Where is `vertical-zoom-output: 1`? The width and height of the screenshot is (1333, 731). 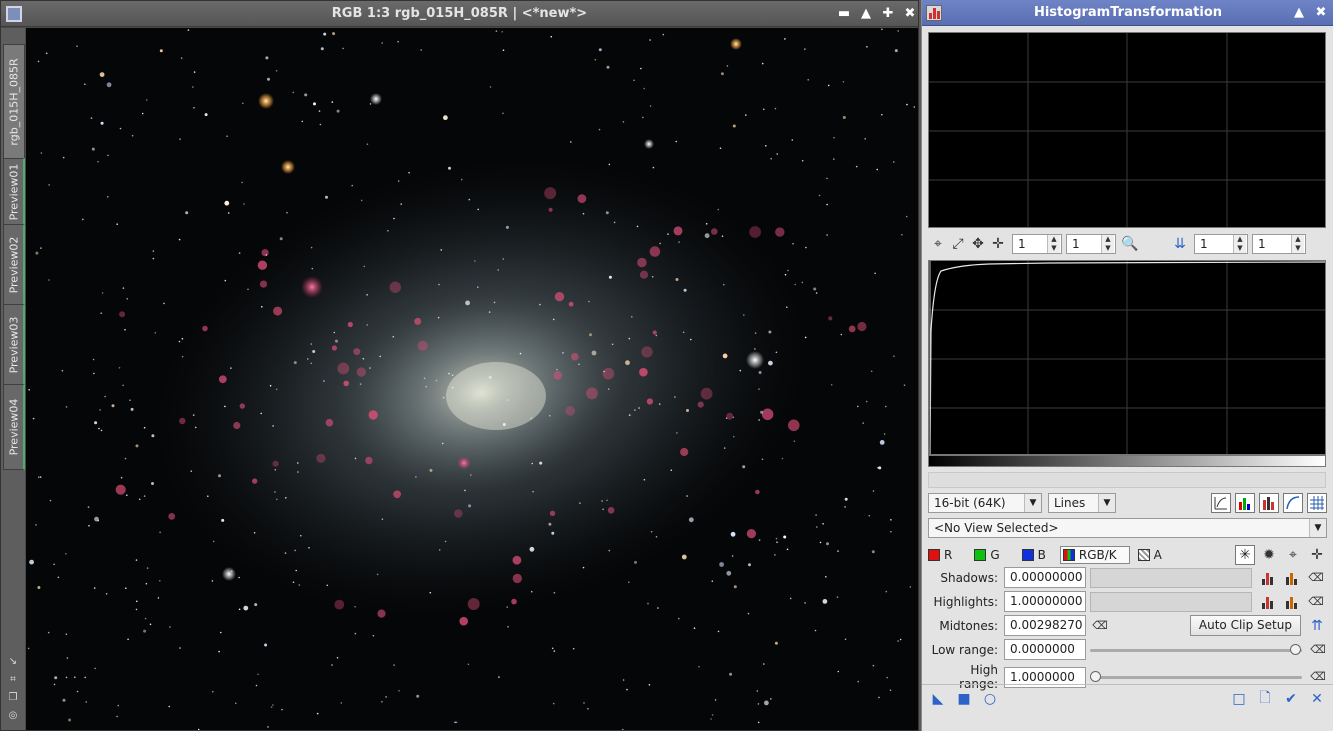
vertical-zoom-output: 1 is located at coordinates (1091, 244).